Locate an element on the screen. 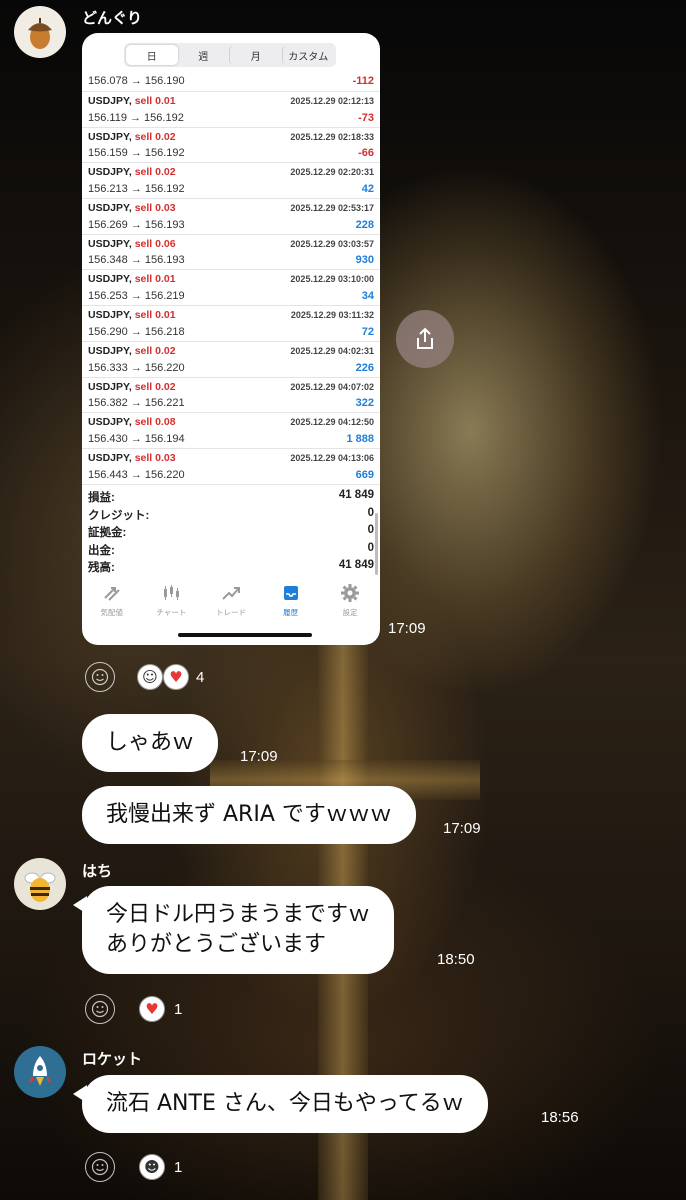 Image resolution: width=686 pixels, height=1200 pixels. sender-name: ロケット is located at coordinates (112, 1059).